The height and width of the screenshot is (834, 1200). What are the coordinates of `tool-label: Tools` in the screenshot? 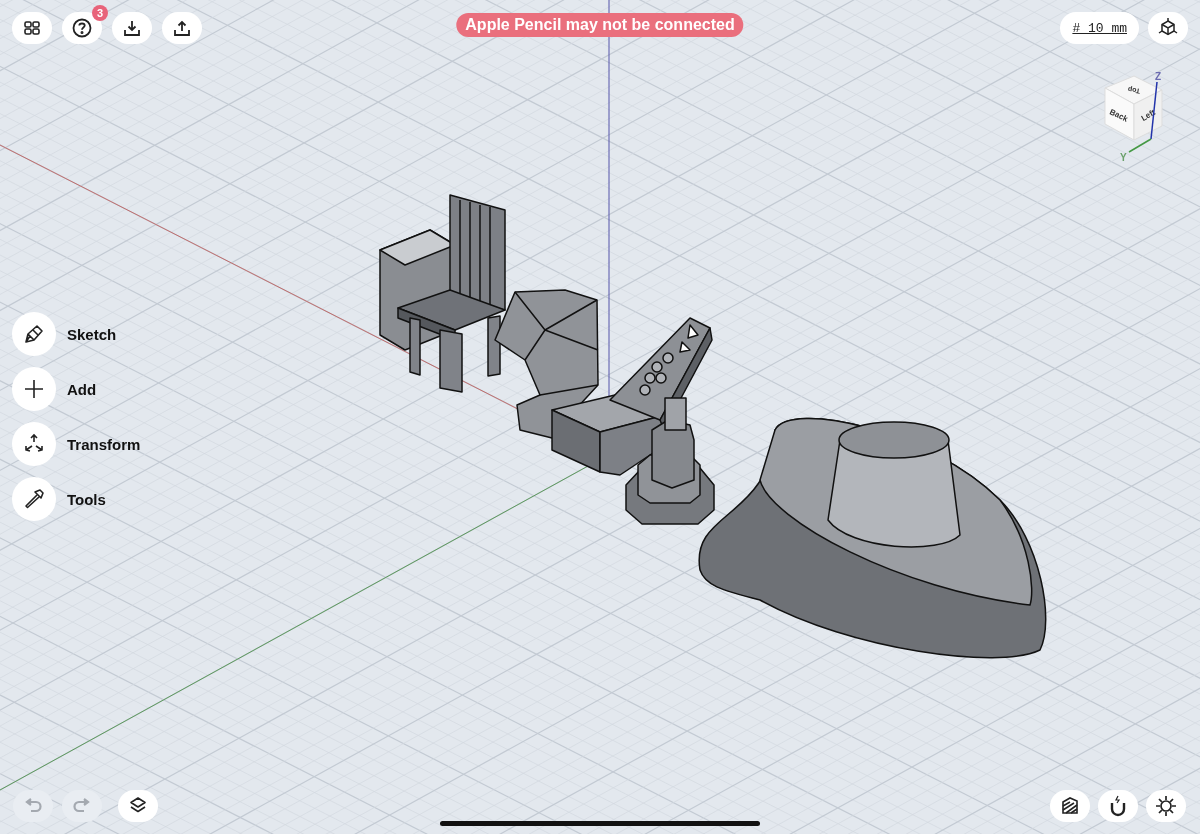 It's located at (86, 499).